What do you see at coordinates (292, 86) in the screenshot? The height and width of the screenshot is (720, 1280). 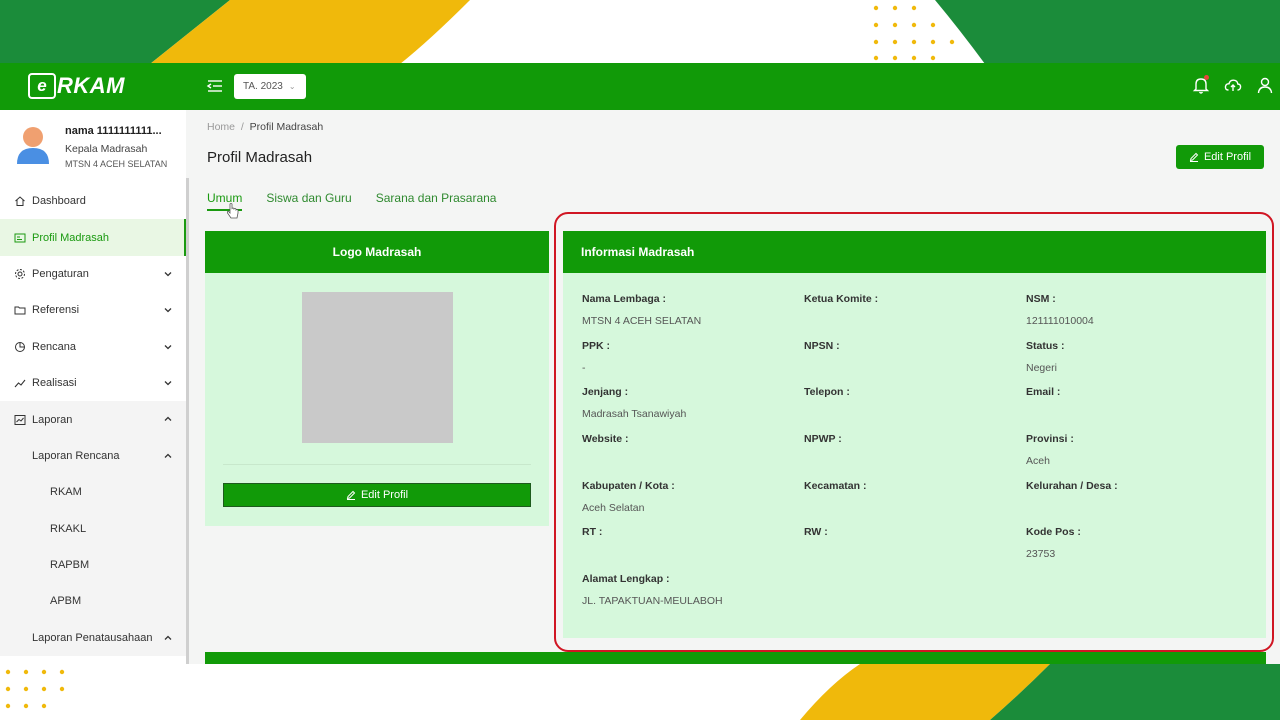 I see `chevron-down-icon: ⌄` at bounding box center [292, 86].